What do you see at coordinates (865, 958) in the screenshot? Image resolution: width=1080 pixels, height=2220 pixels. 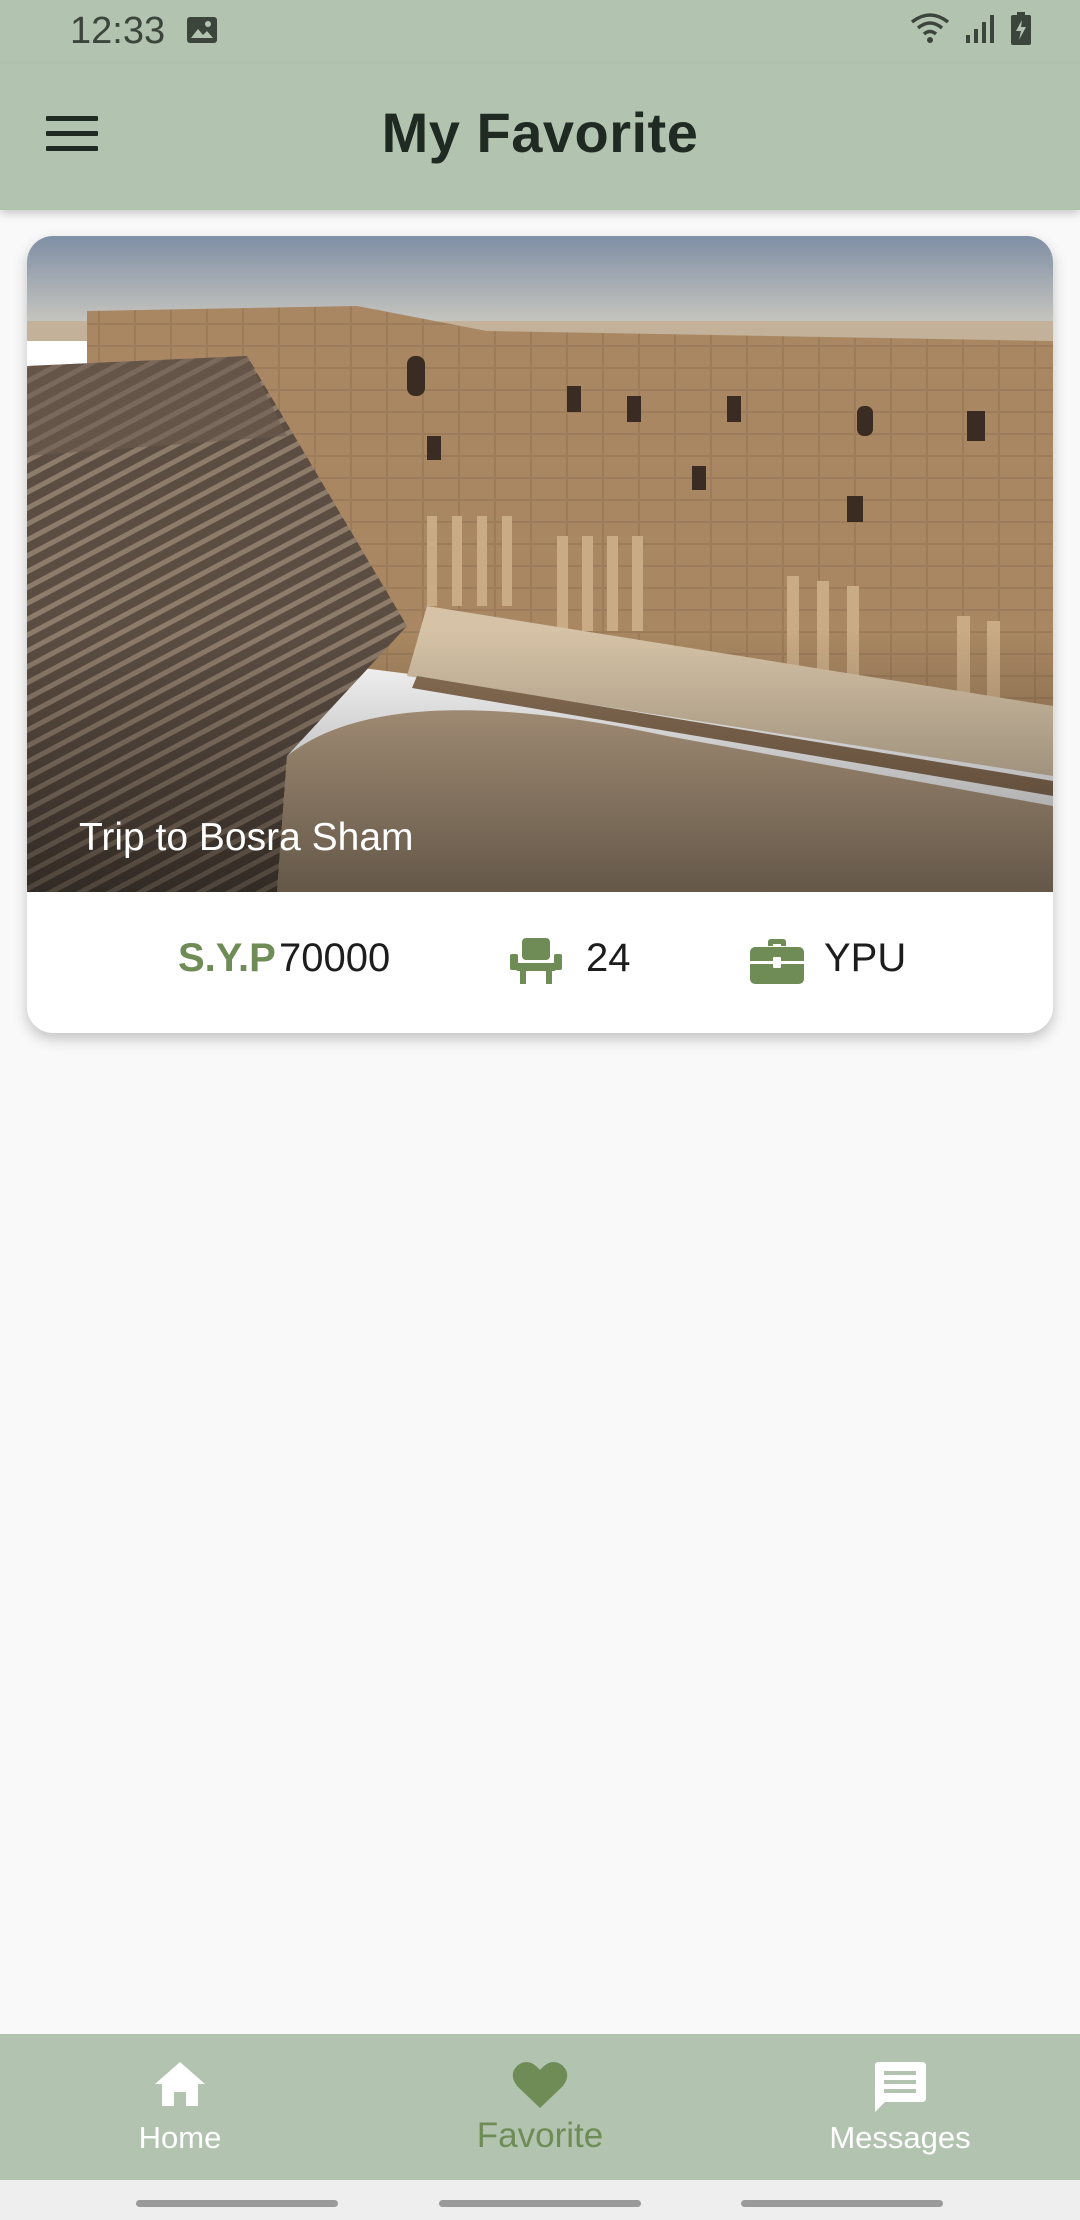 I see `organizer-name: YPU` at bounding box center [865, 958].